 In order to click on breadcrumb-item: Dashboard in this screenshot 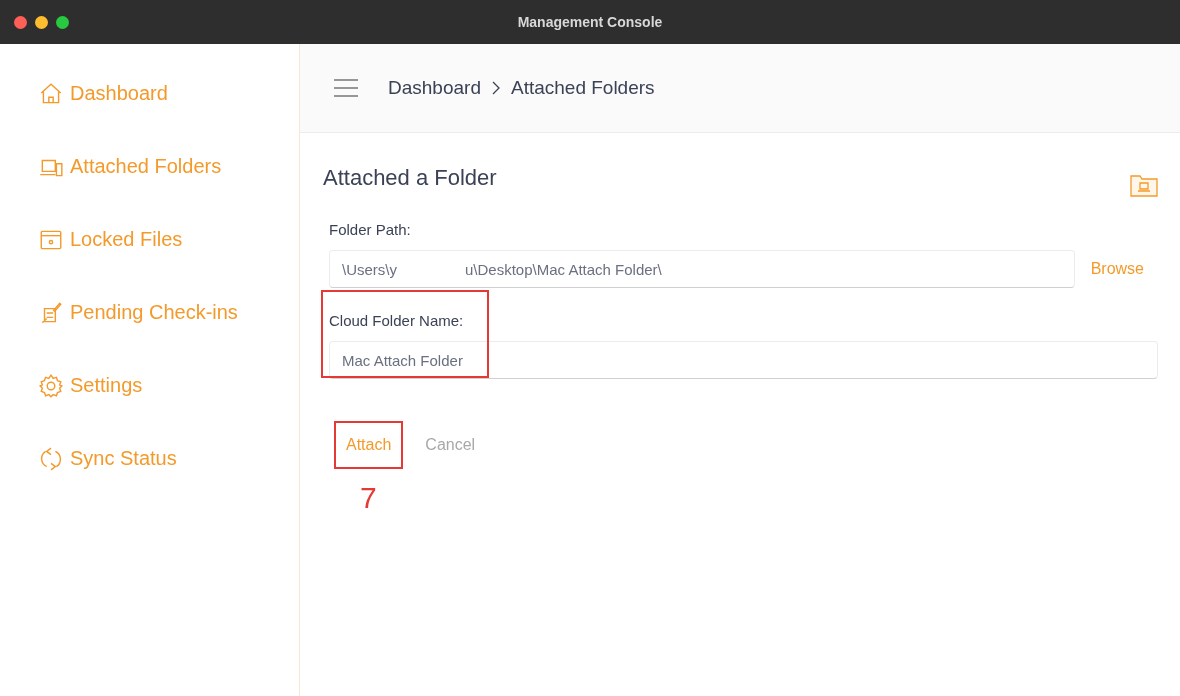, I will do `click(434, 88)`.